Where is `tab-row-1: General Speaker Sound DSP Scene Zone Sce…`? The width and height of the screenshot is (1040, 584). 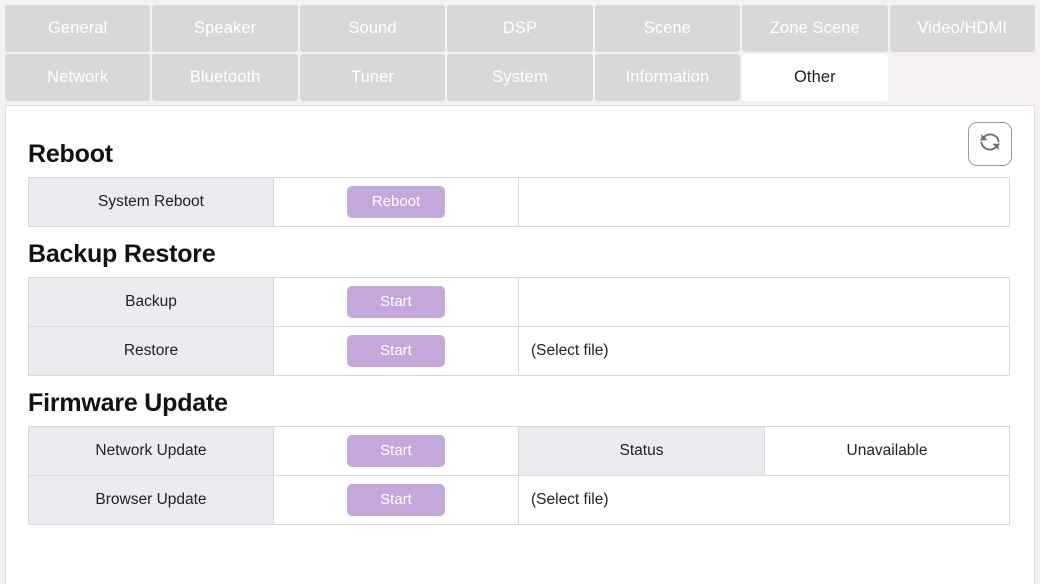
tab-row-1: General Speaker Sound DSP Scene Zone Sce… is located at coordinates (520, 28).